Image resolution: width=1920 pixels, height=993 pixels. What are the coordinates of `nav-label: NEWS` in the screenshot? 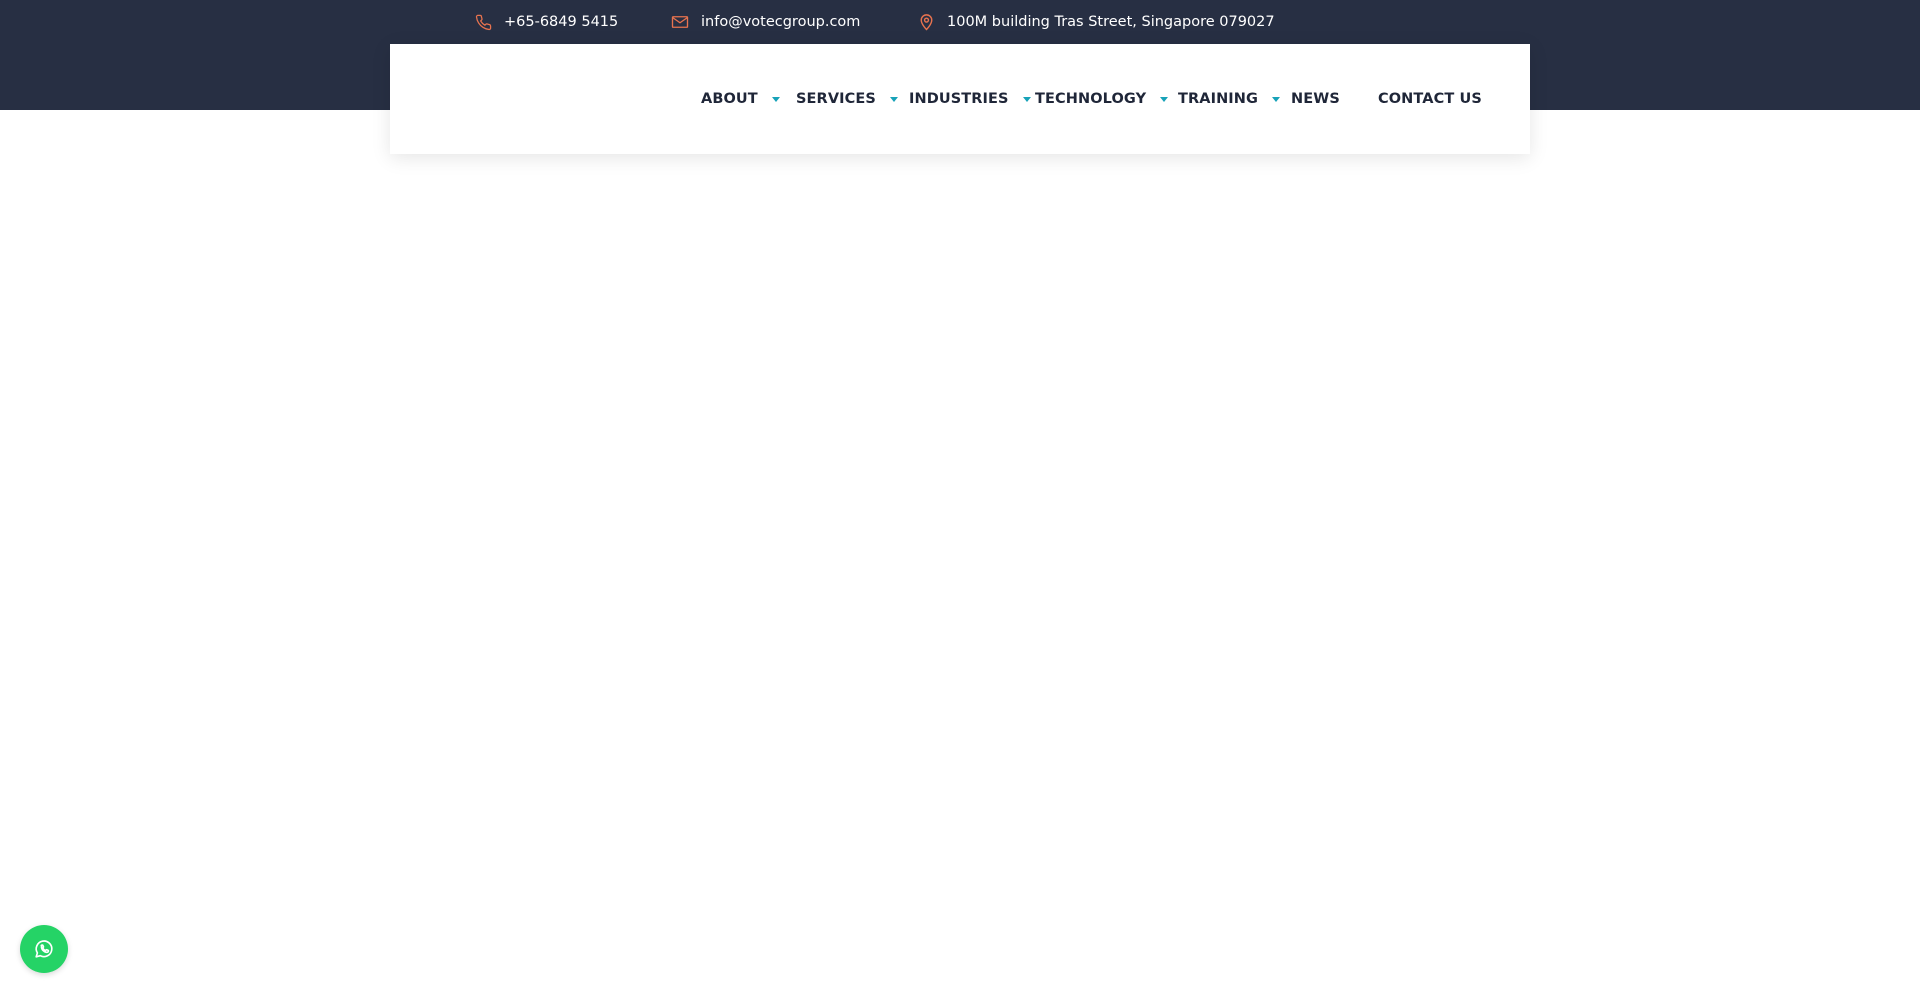 It's located at (1315, 99).